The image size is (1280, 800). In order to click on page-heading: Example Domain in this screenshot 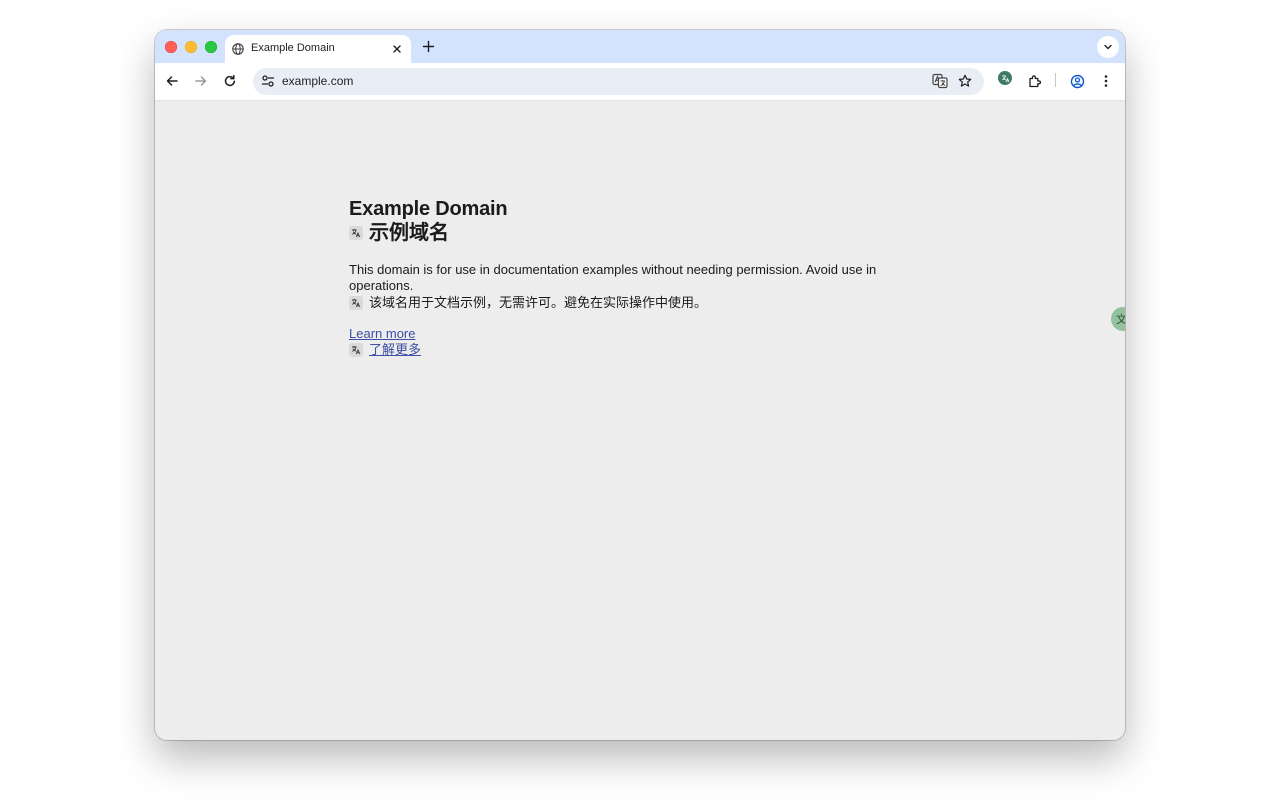, I will do `click(428, 209)`.